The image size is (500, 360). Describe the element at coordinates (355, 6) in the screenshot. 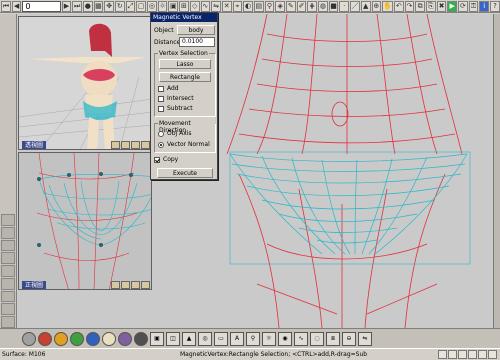

I see `edge-icon: ／` at that location.